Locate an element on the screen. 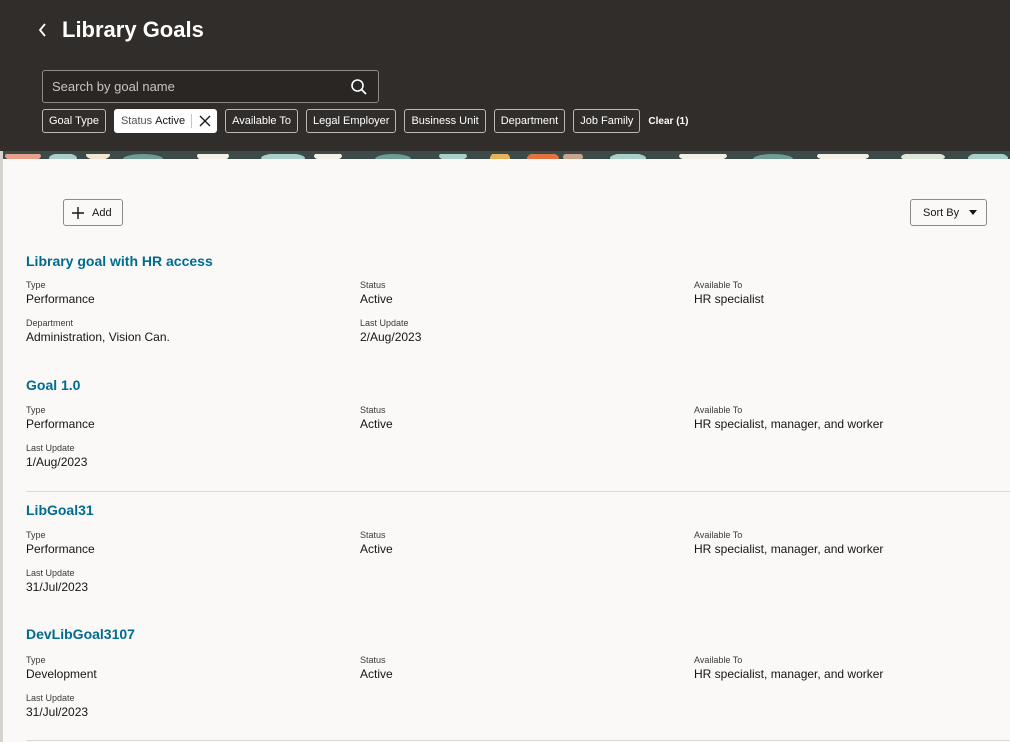  last-update-value: 2/Aug/2023 is located at coordinates (391, 337).